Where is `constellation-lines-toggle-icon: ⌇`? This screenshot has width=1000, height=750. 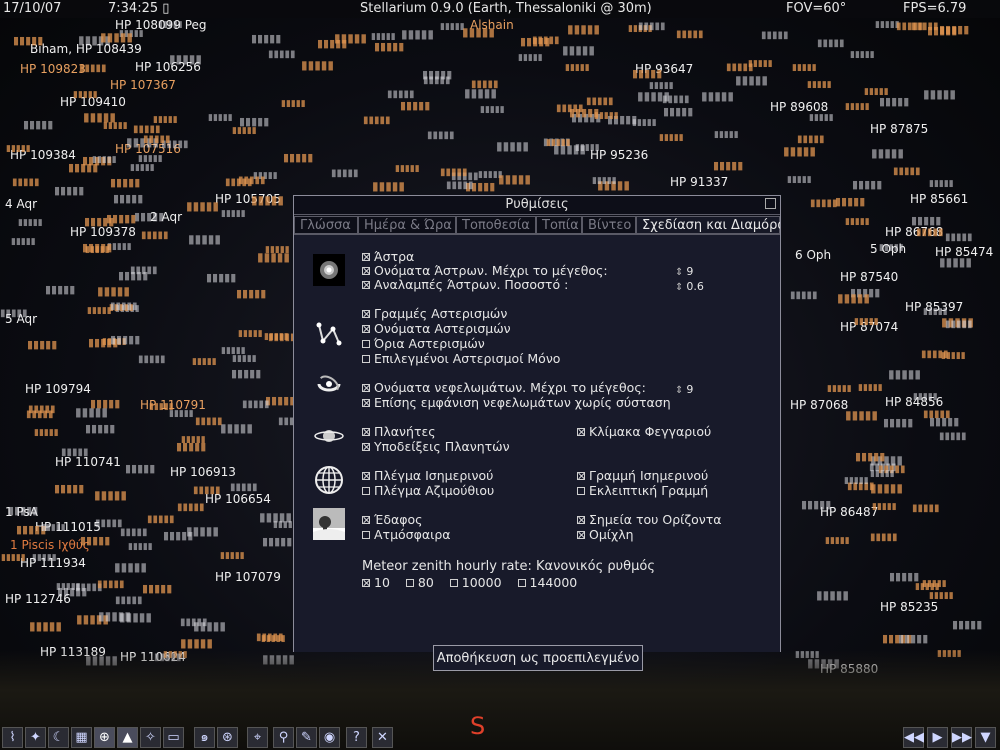 constellation-lines-toggle-icon: ⌇ is located at coordinates (12, 737).